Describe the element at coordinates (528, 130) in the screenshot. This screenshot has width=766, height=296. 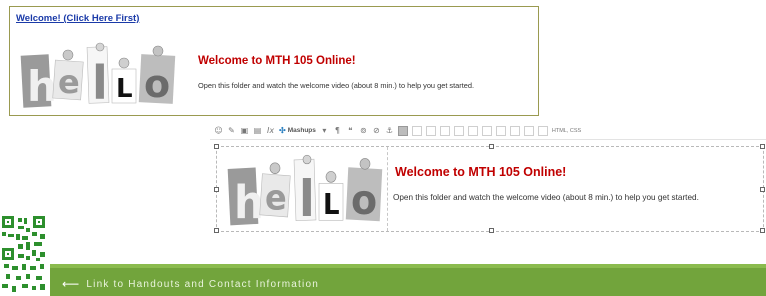
I see `table-props-icon` at that location.